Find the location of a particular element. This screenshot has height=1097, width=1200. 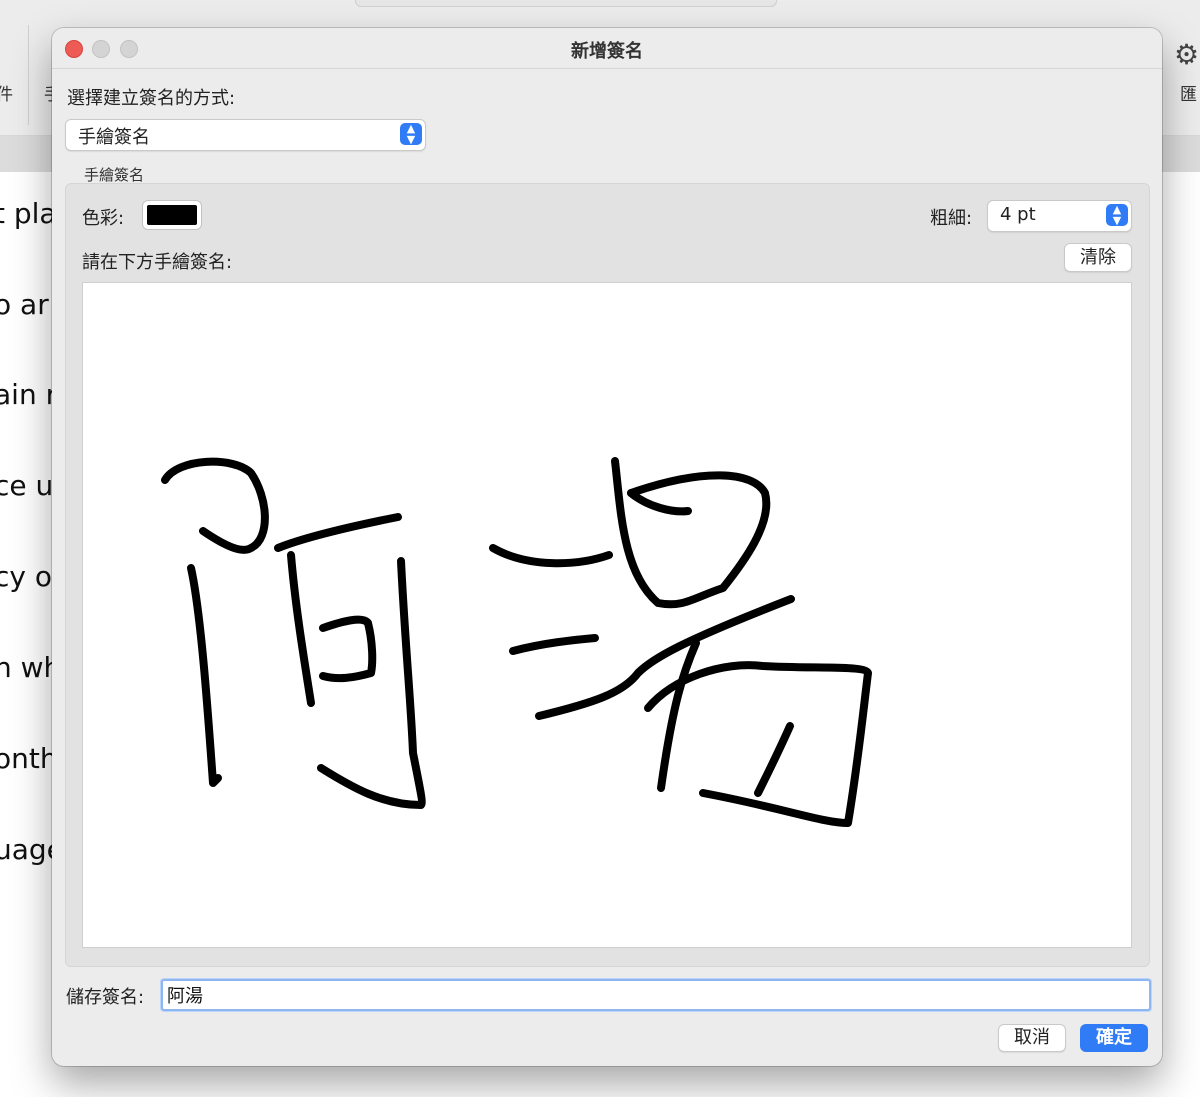

save-label: 儲存簽名: is located at coordinates (105, 997).